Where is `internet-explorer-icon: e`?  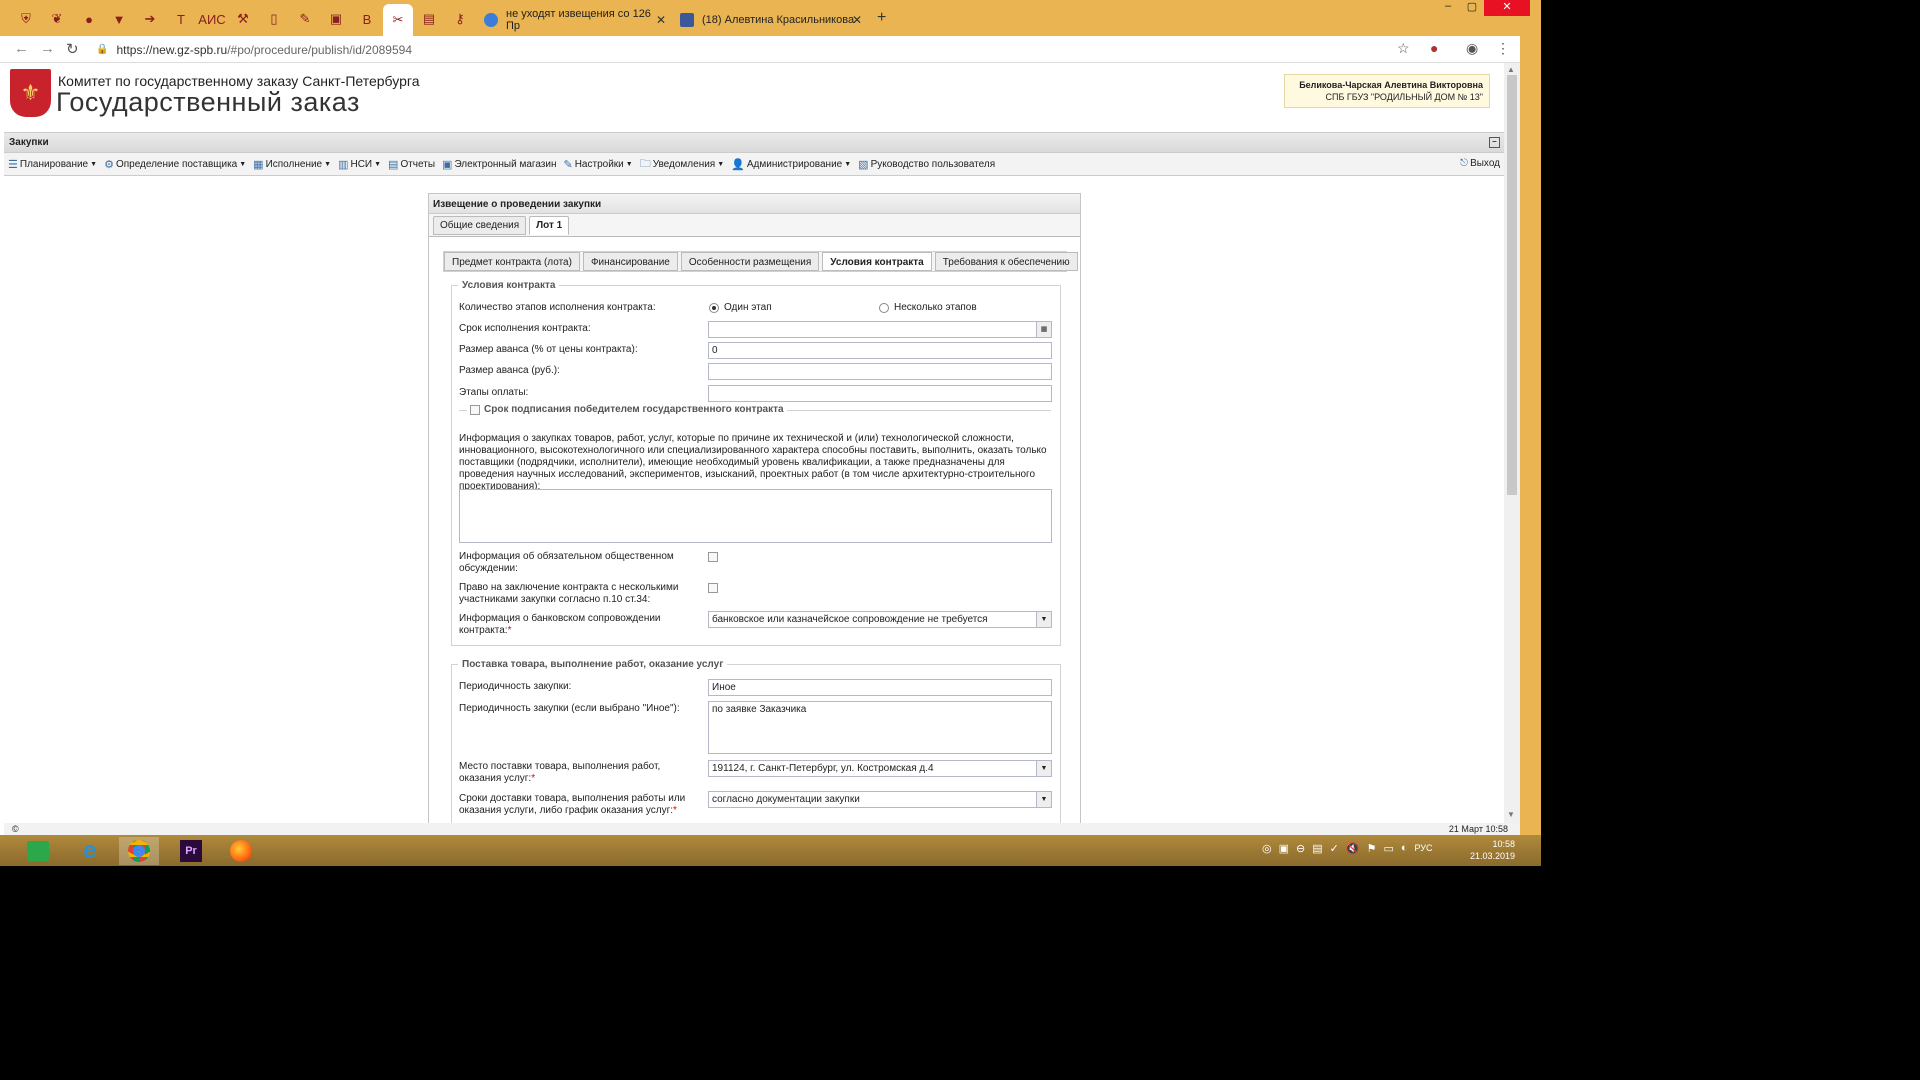 internet-explorer-icon: e is located at coordinates (90, 851).